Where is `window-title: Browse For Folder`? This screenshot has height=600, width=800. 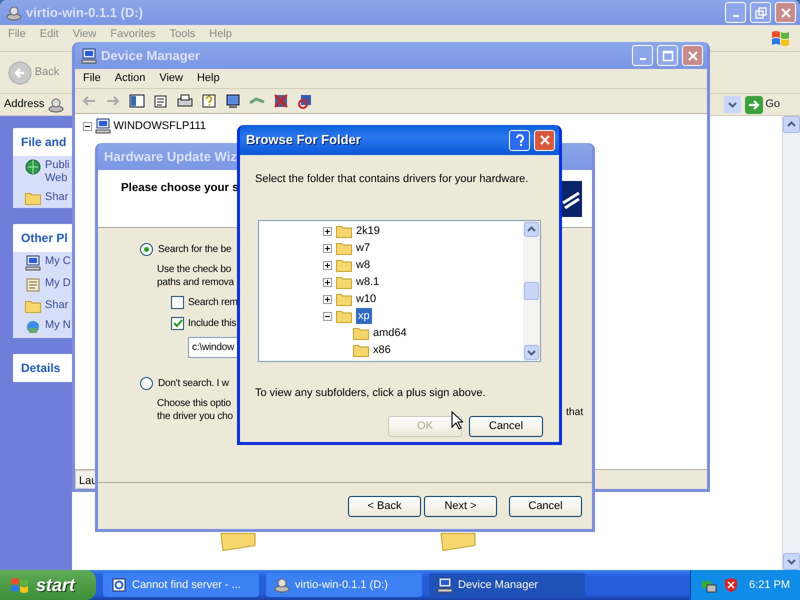
window-title: Browse For Folder is located at coordinates (304, 140).